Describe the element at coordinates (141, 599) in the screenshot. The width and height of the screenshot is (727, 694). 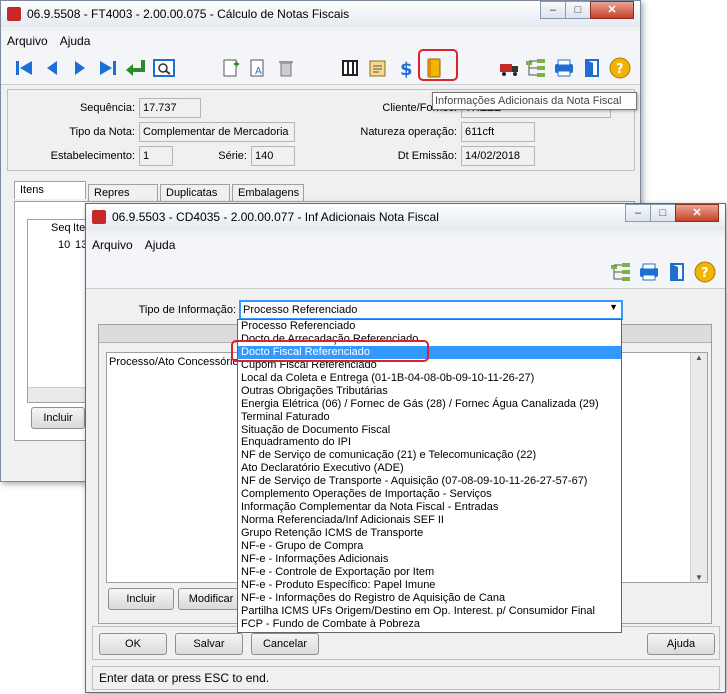
I see `list-incluir-button: Incluir` at that location.